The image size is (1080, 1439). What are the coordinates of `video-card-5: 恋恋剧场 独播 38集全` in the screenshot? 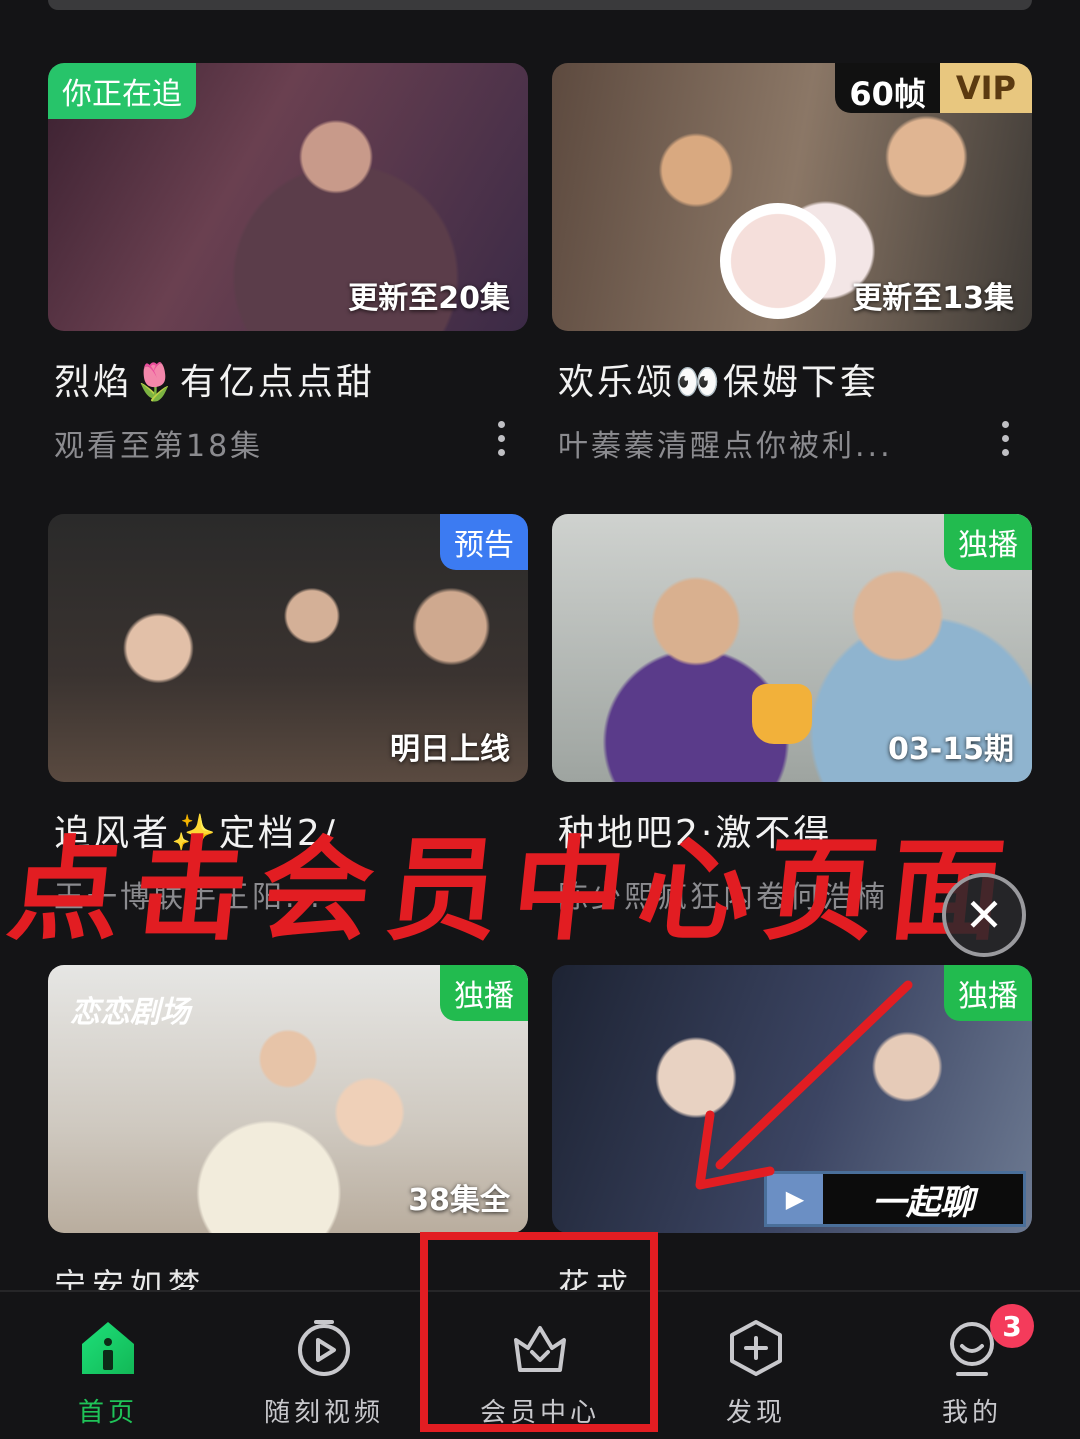 It's located at (288, 1099).